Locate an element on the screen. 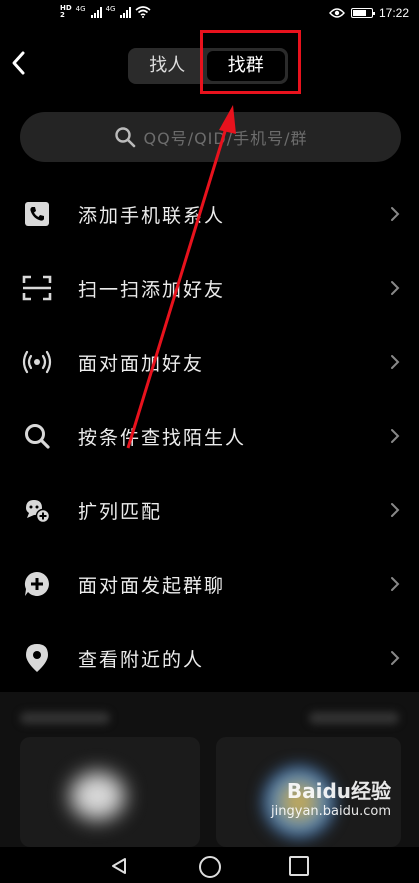 Image resolution: width=419 pixels, height=883 pixels. highlight-box is located at coordinates (250, 62).